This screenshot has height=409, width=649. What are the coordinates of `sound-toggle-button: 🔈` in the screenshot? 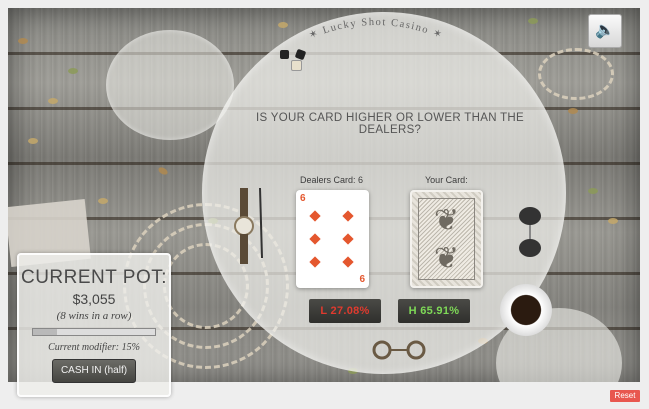 It's located at (605, 31).